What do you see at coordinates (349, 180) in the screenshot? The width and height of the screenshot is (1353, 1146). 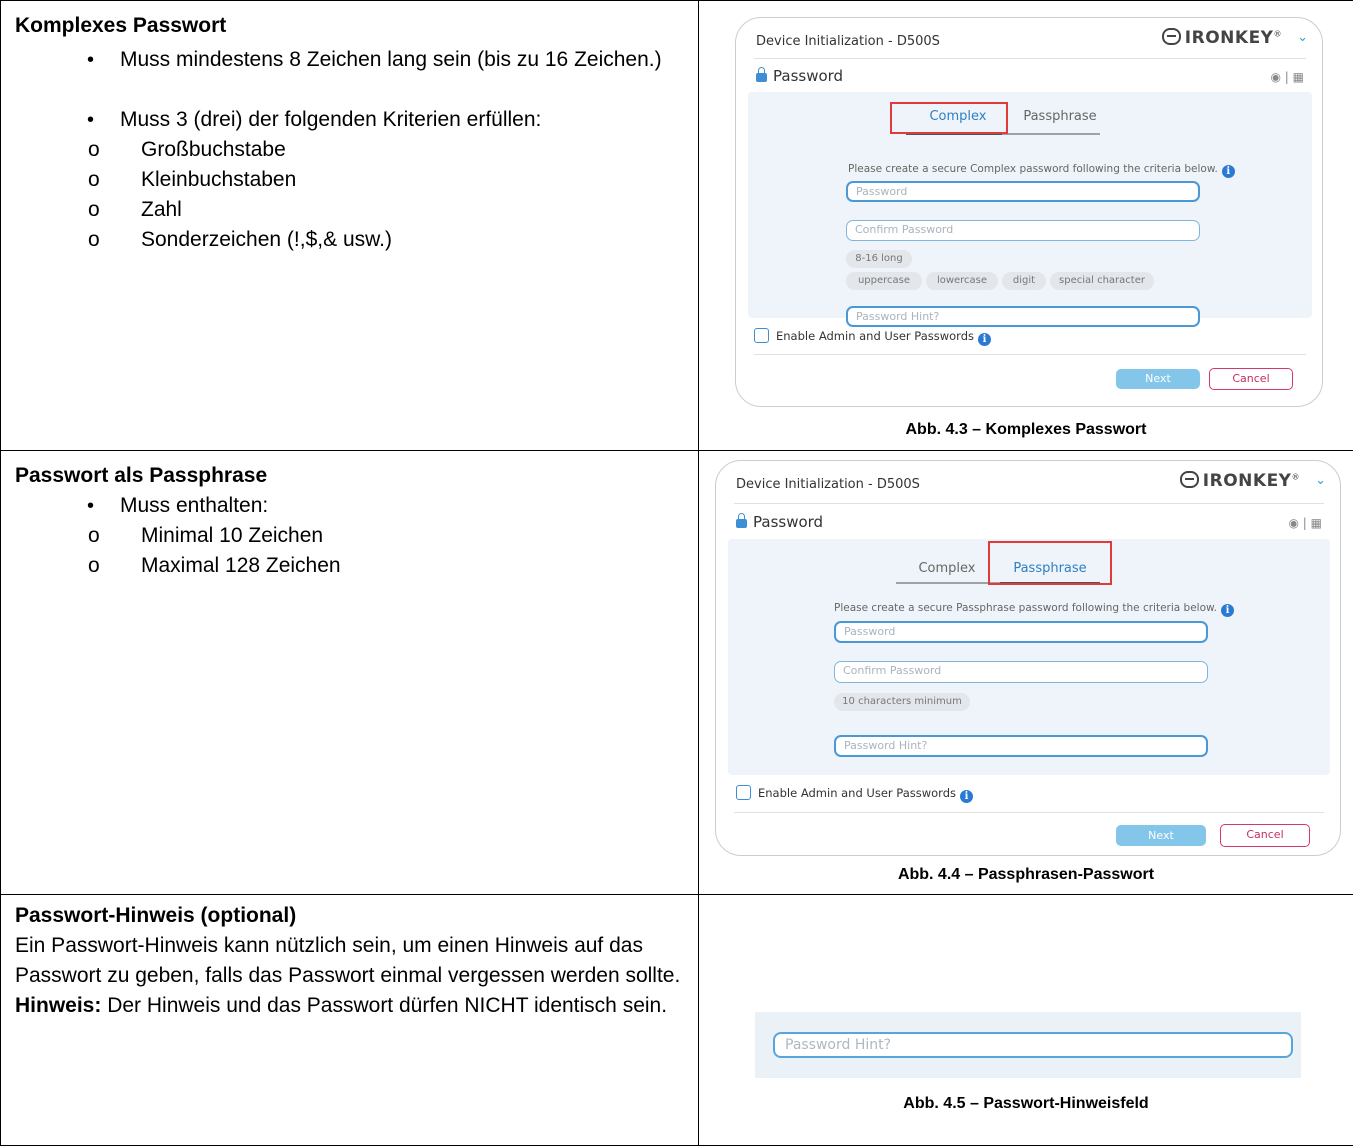 I see `criterion-item: Kleinbuchstaben` at bounding box center [349, 180].